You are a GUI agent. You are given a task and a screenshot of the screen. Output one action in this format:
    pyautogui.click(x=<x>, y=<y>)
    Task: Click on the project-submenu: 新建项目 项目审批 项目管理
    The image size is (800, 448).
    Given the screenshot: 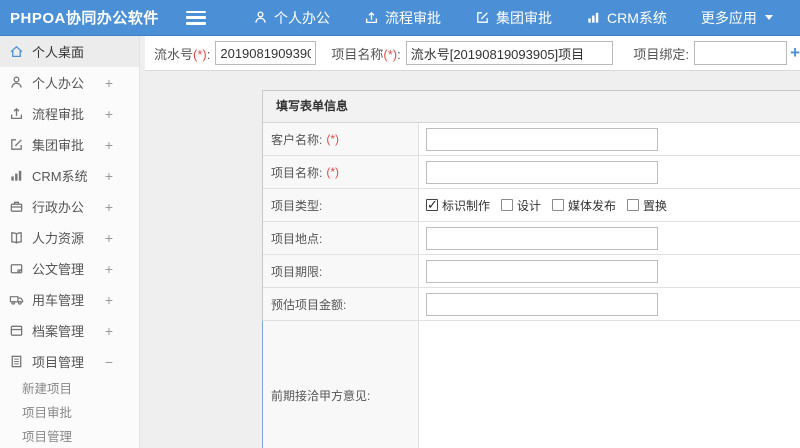 What is the action you would take?
    pyautogui.click(x=69, y=412)
    